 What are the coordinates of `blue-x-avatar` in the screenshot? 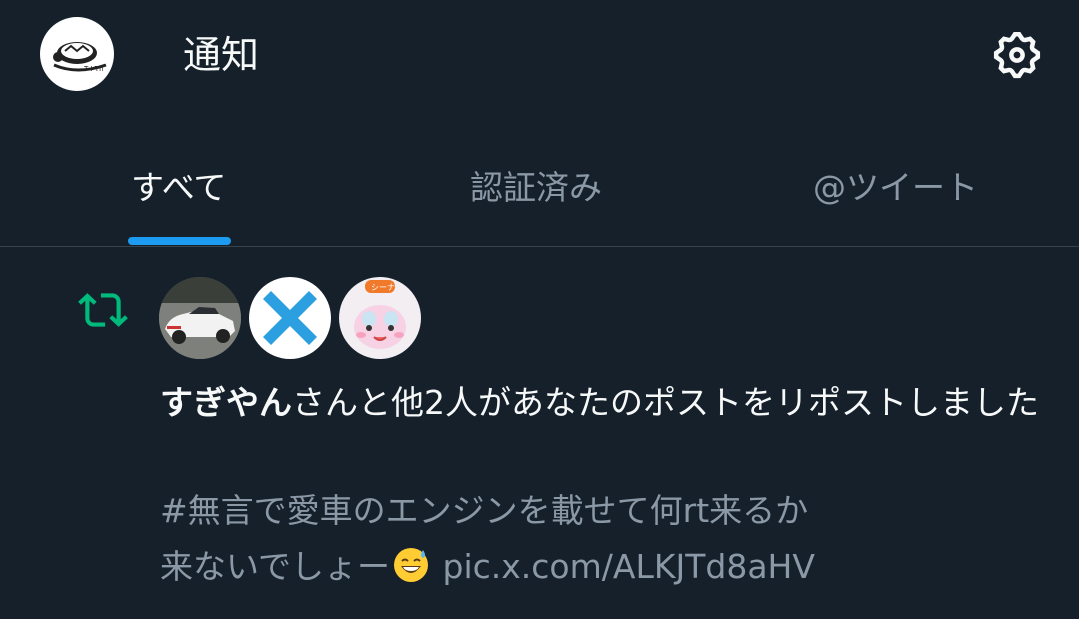 It's located at (290, 318).